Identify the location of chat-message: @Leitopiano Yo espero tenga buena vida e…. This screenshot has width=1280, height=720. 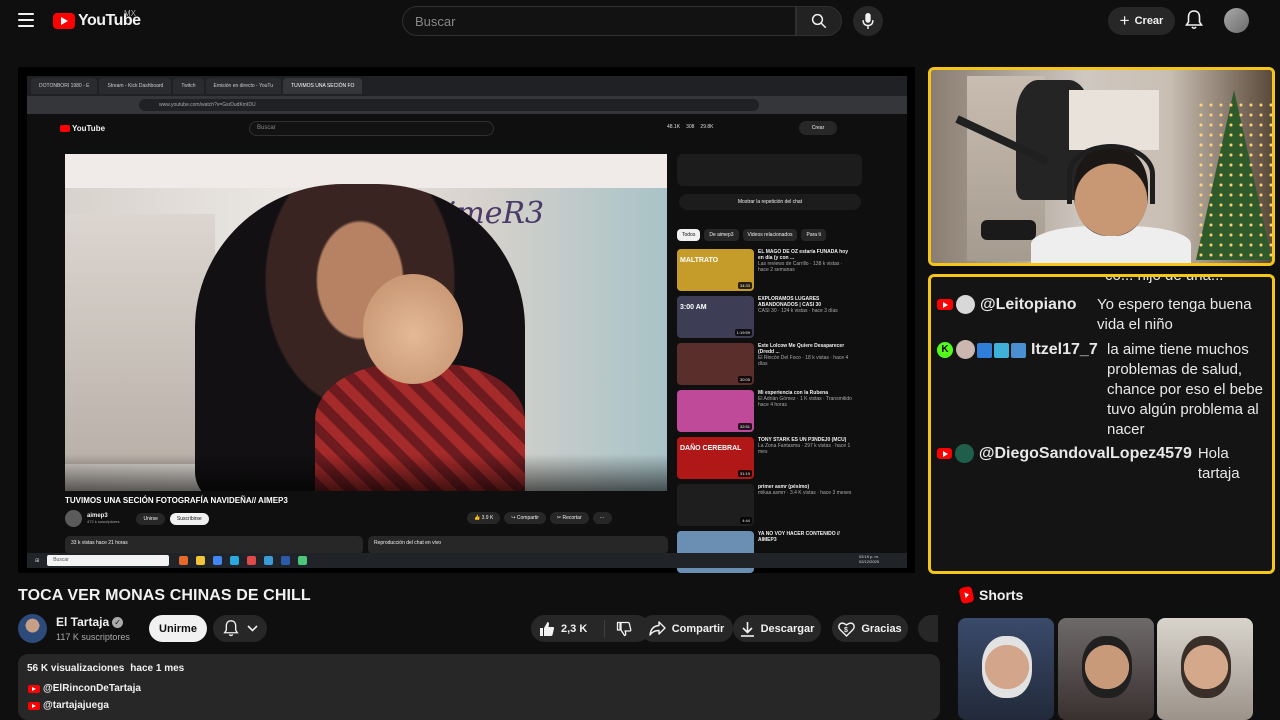
(1102, 314).